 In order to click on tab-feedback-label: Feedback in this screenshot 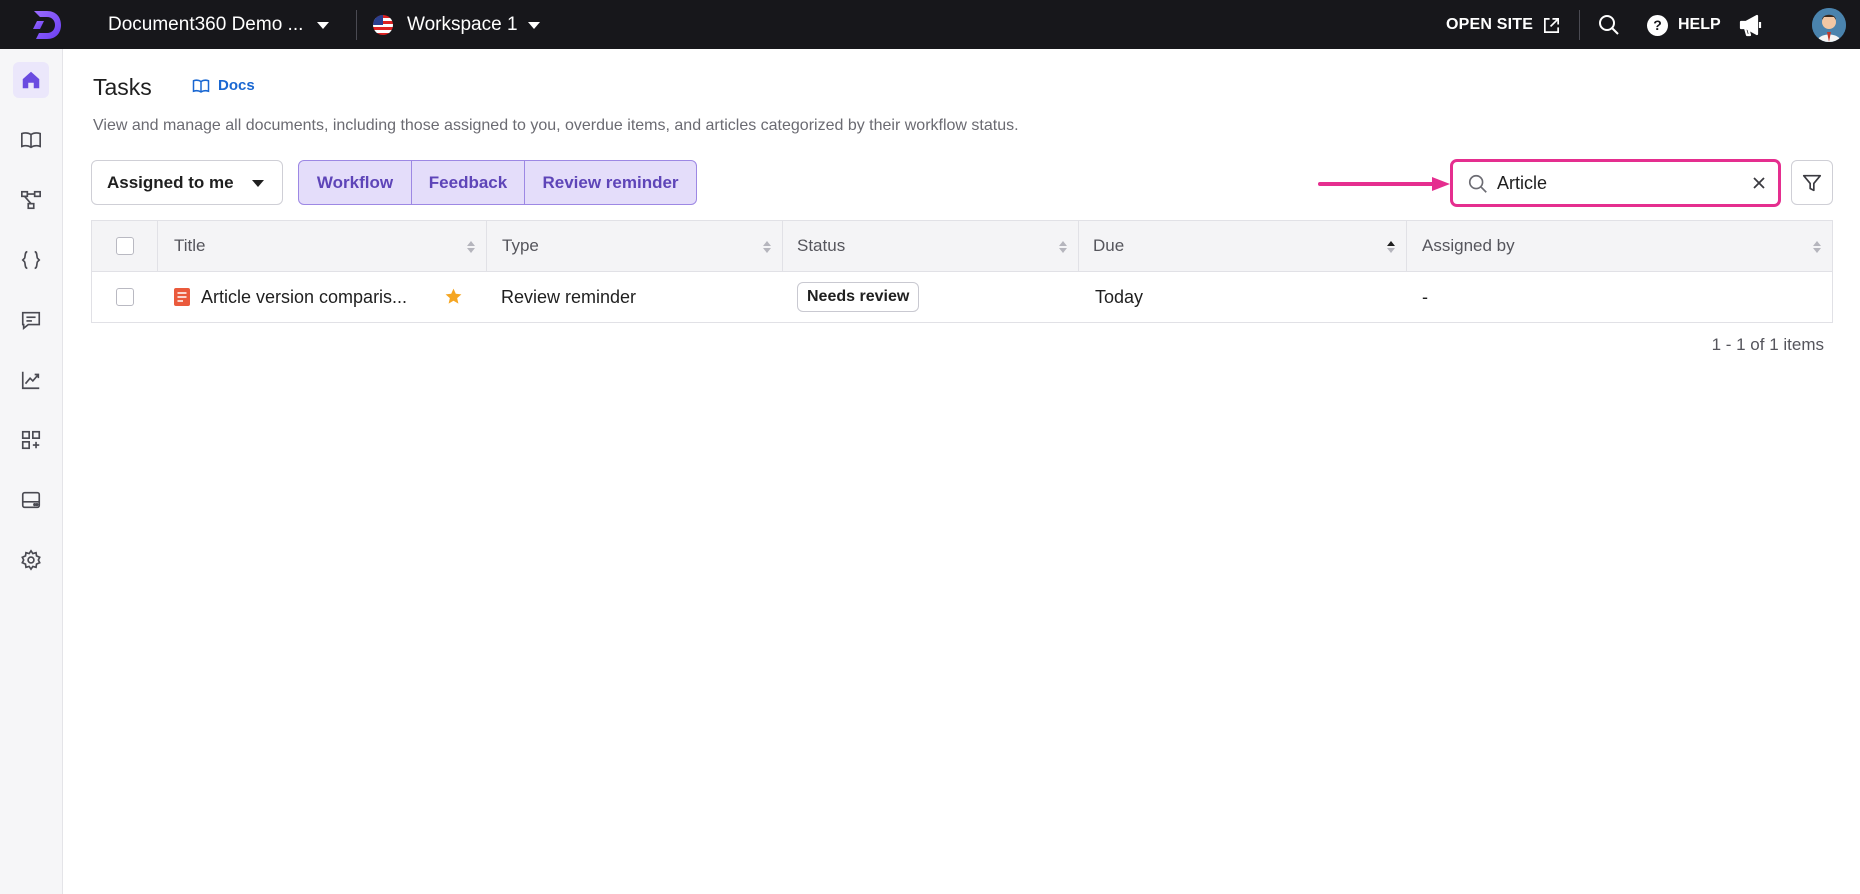, I will do `click(468, 182)`.